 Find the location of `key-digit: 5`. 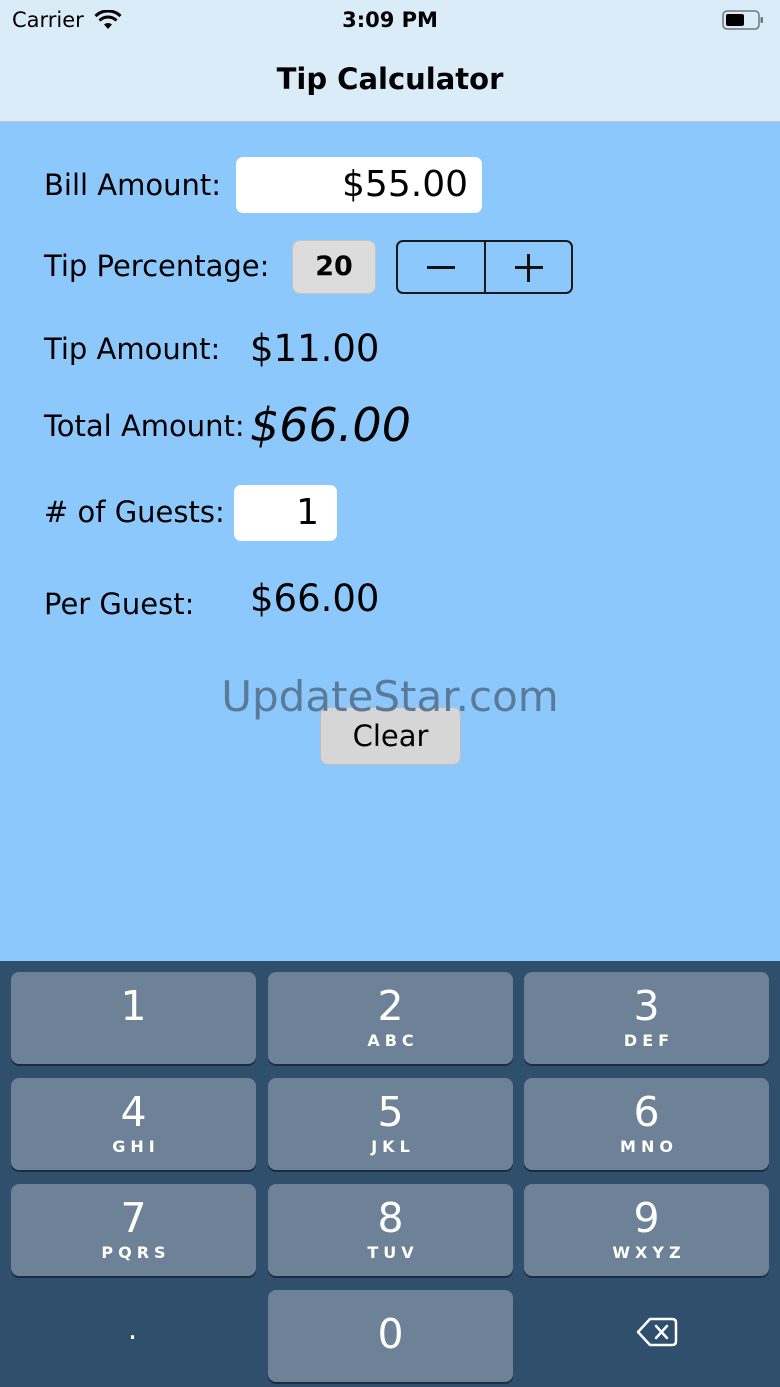

key-digit: 5 is located at coordinates (390, 1112).